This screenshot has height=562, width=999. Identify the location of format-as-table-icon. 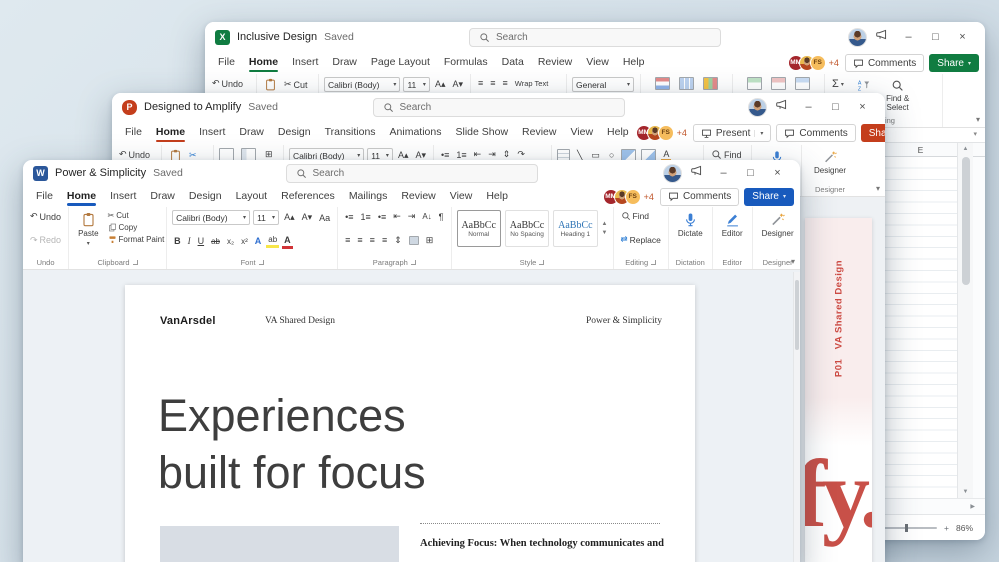
(686, 83).